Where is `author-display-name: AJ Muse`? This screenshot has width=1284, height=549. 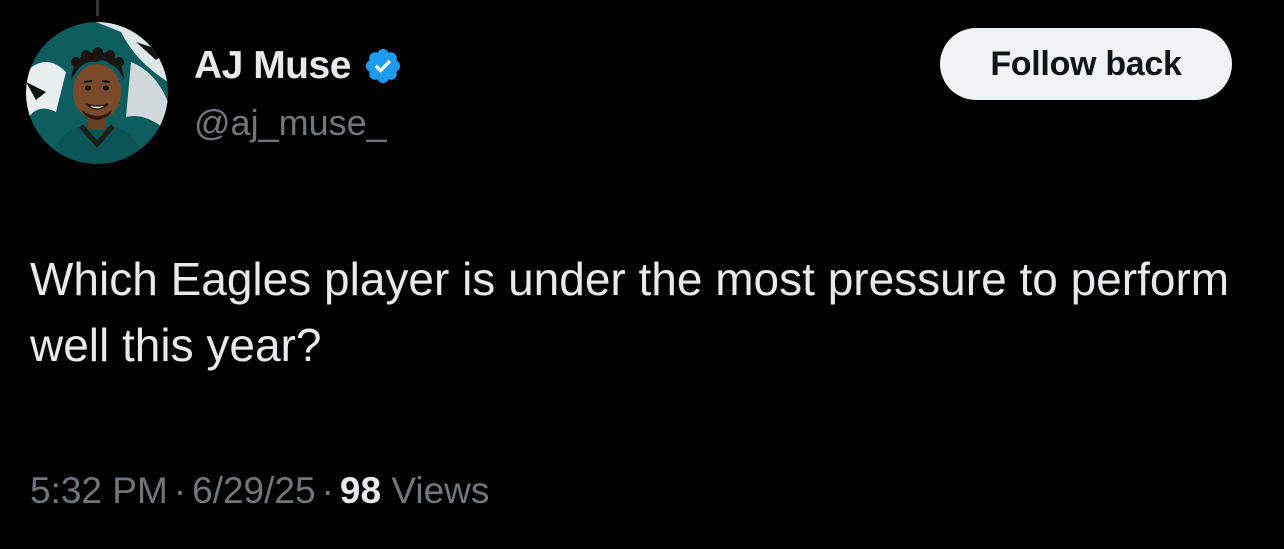
author-display-name: AJ Muse is located at coordinates (272, 66).